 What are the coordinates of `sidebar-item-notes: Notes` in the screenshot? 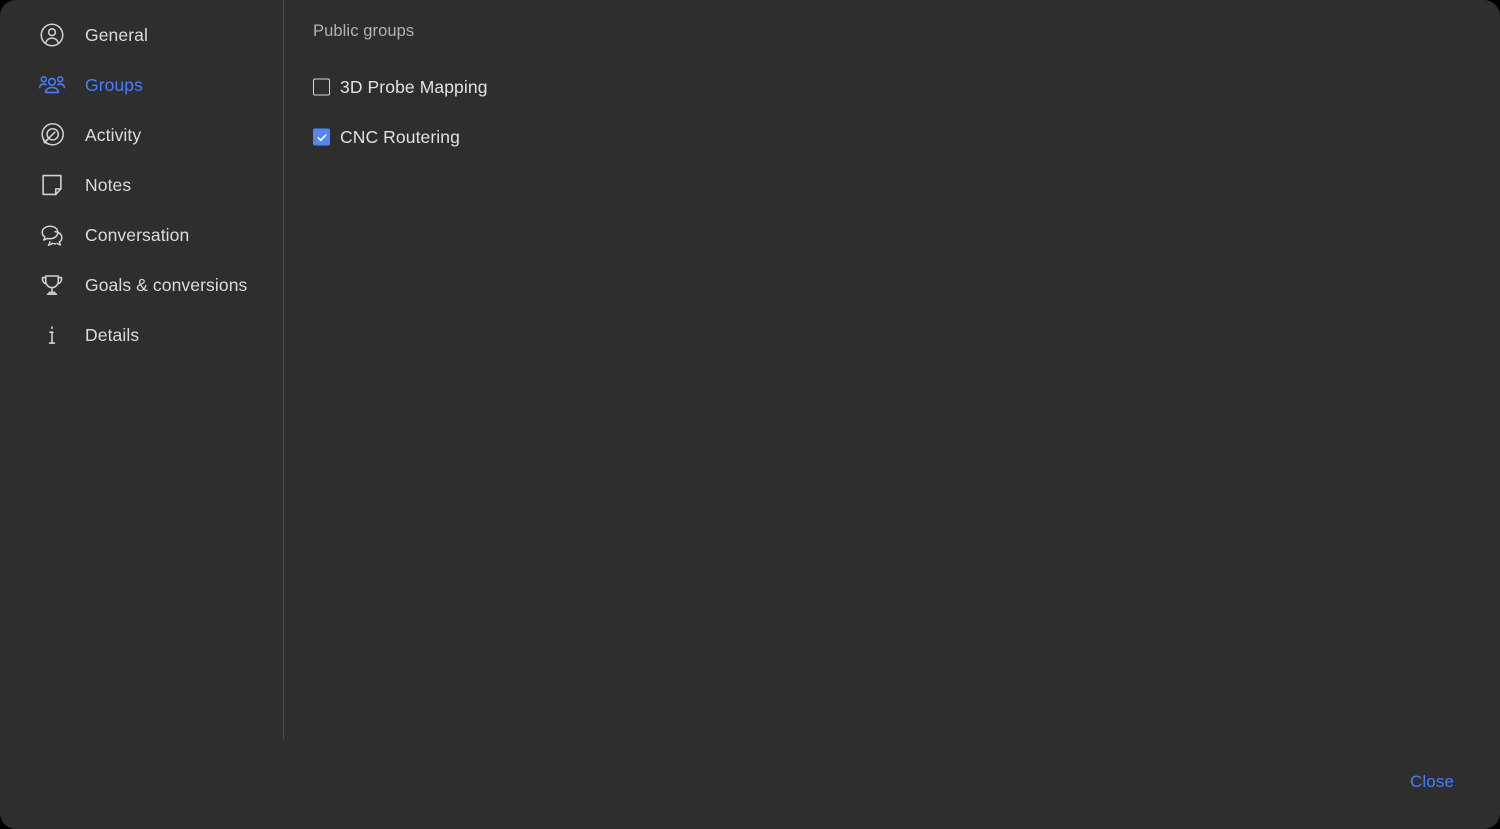 It's located at (141, 185).